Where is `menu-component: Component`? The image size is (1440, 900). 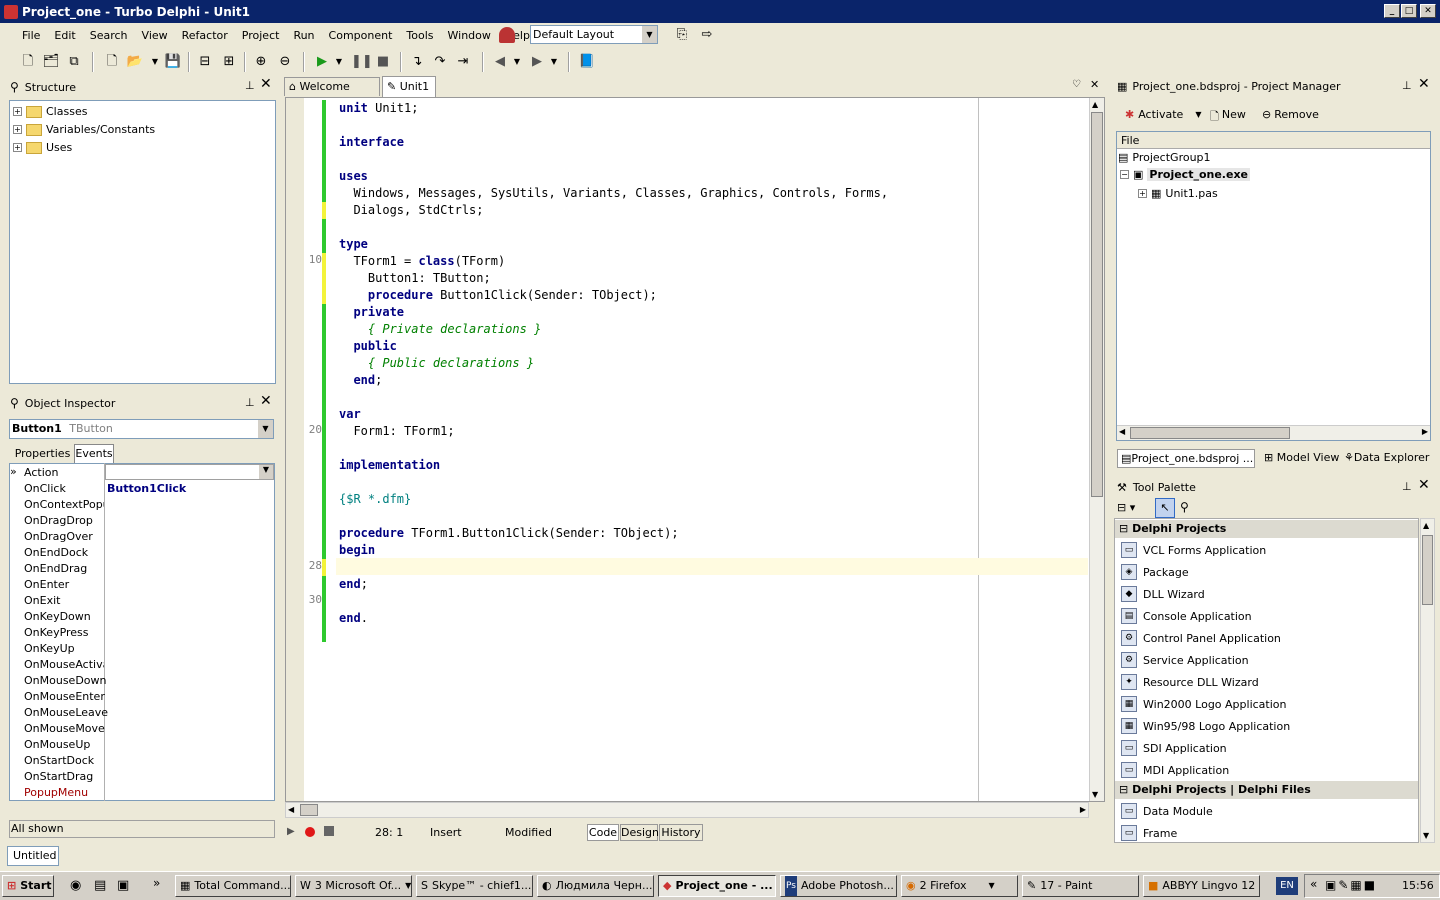
menu-component: Component is located at coordinates (361, 35).